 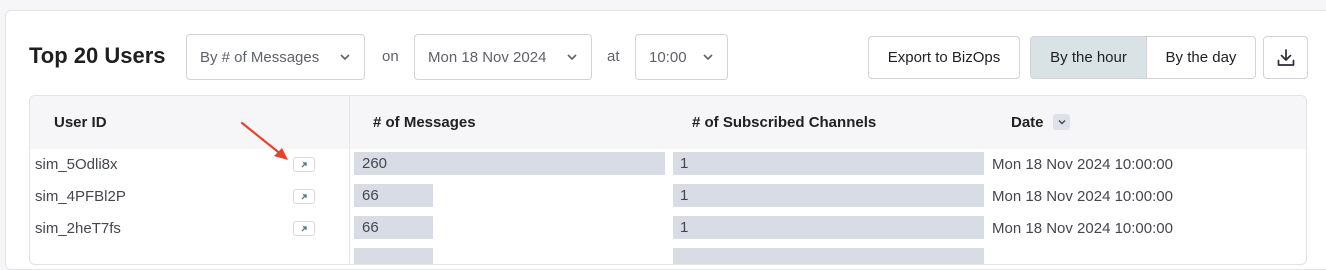 What do you see at coordinates (668, 57) in the screenshot?
I see `time-select-value: 10:00` at bounding box center [668, 57].